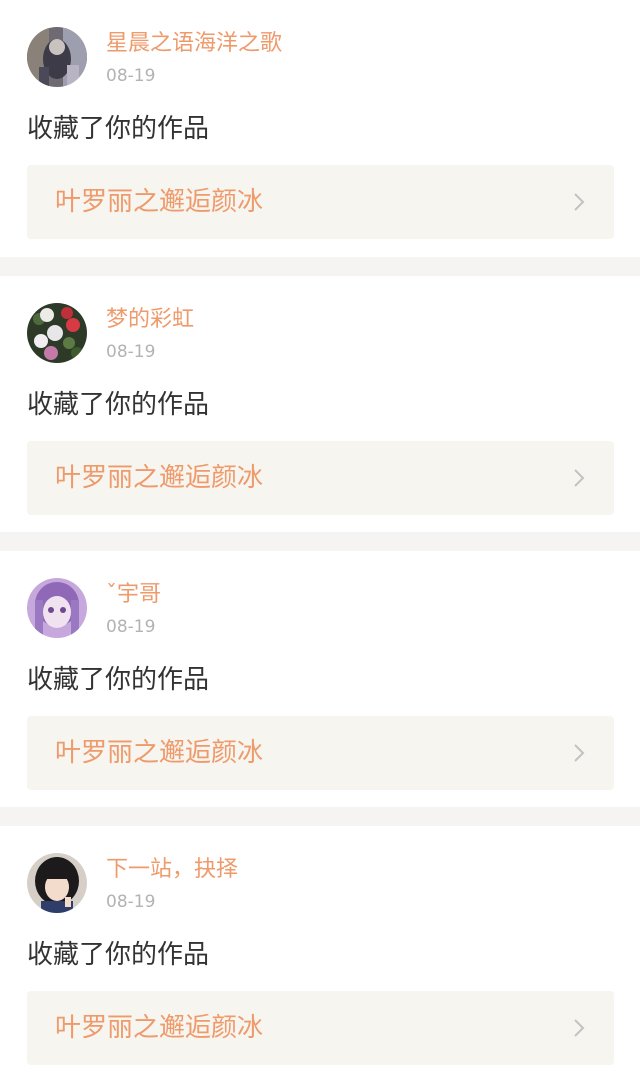  I want to click on flower-avatar-icon, so click(57, 333).